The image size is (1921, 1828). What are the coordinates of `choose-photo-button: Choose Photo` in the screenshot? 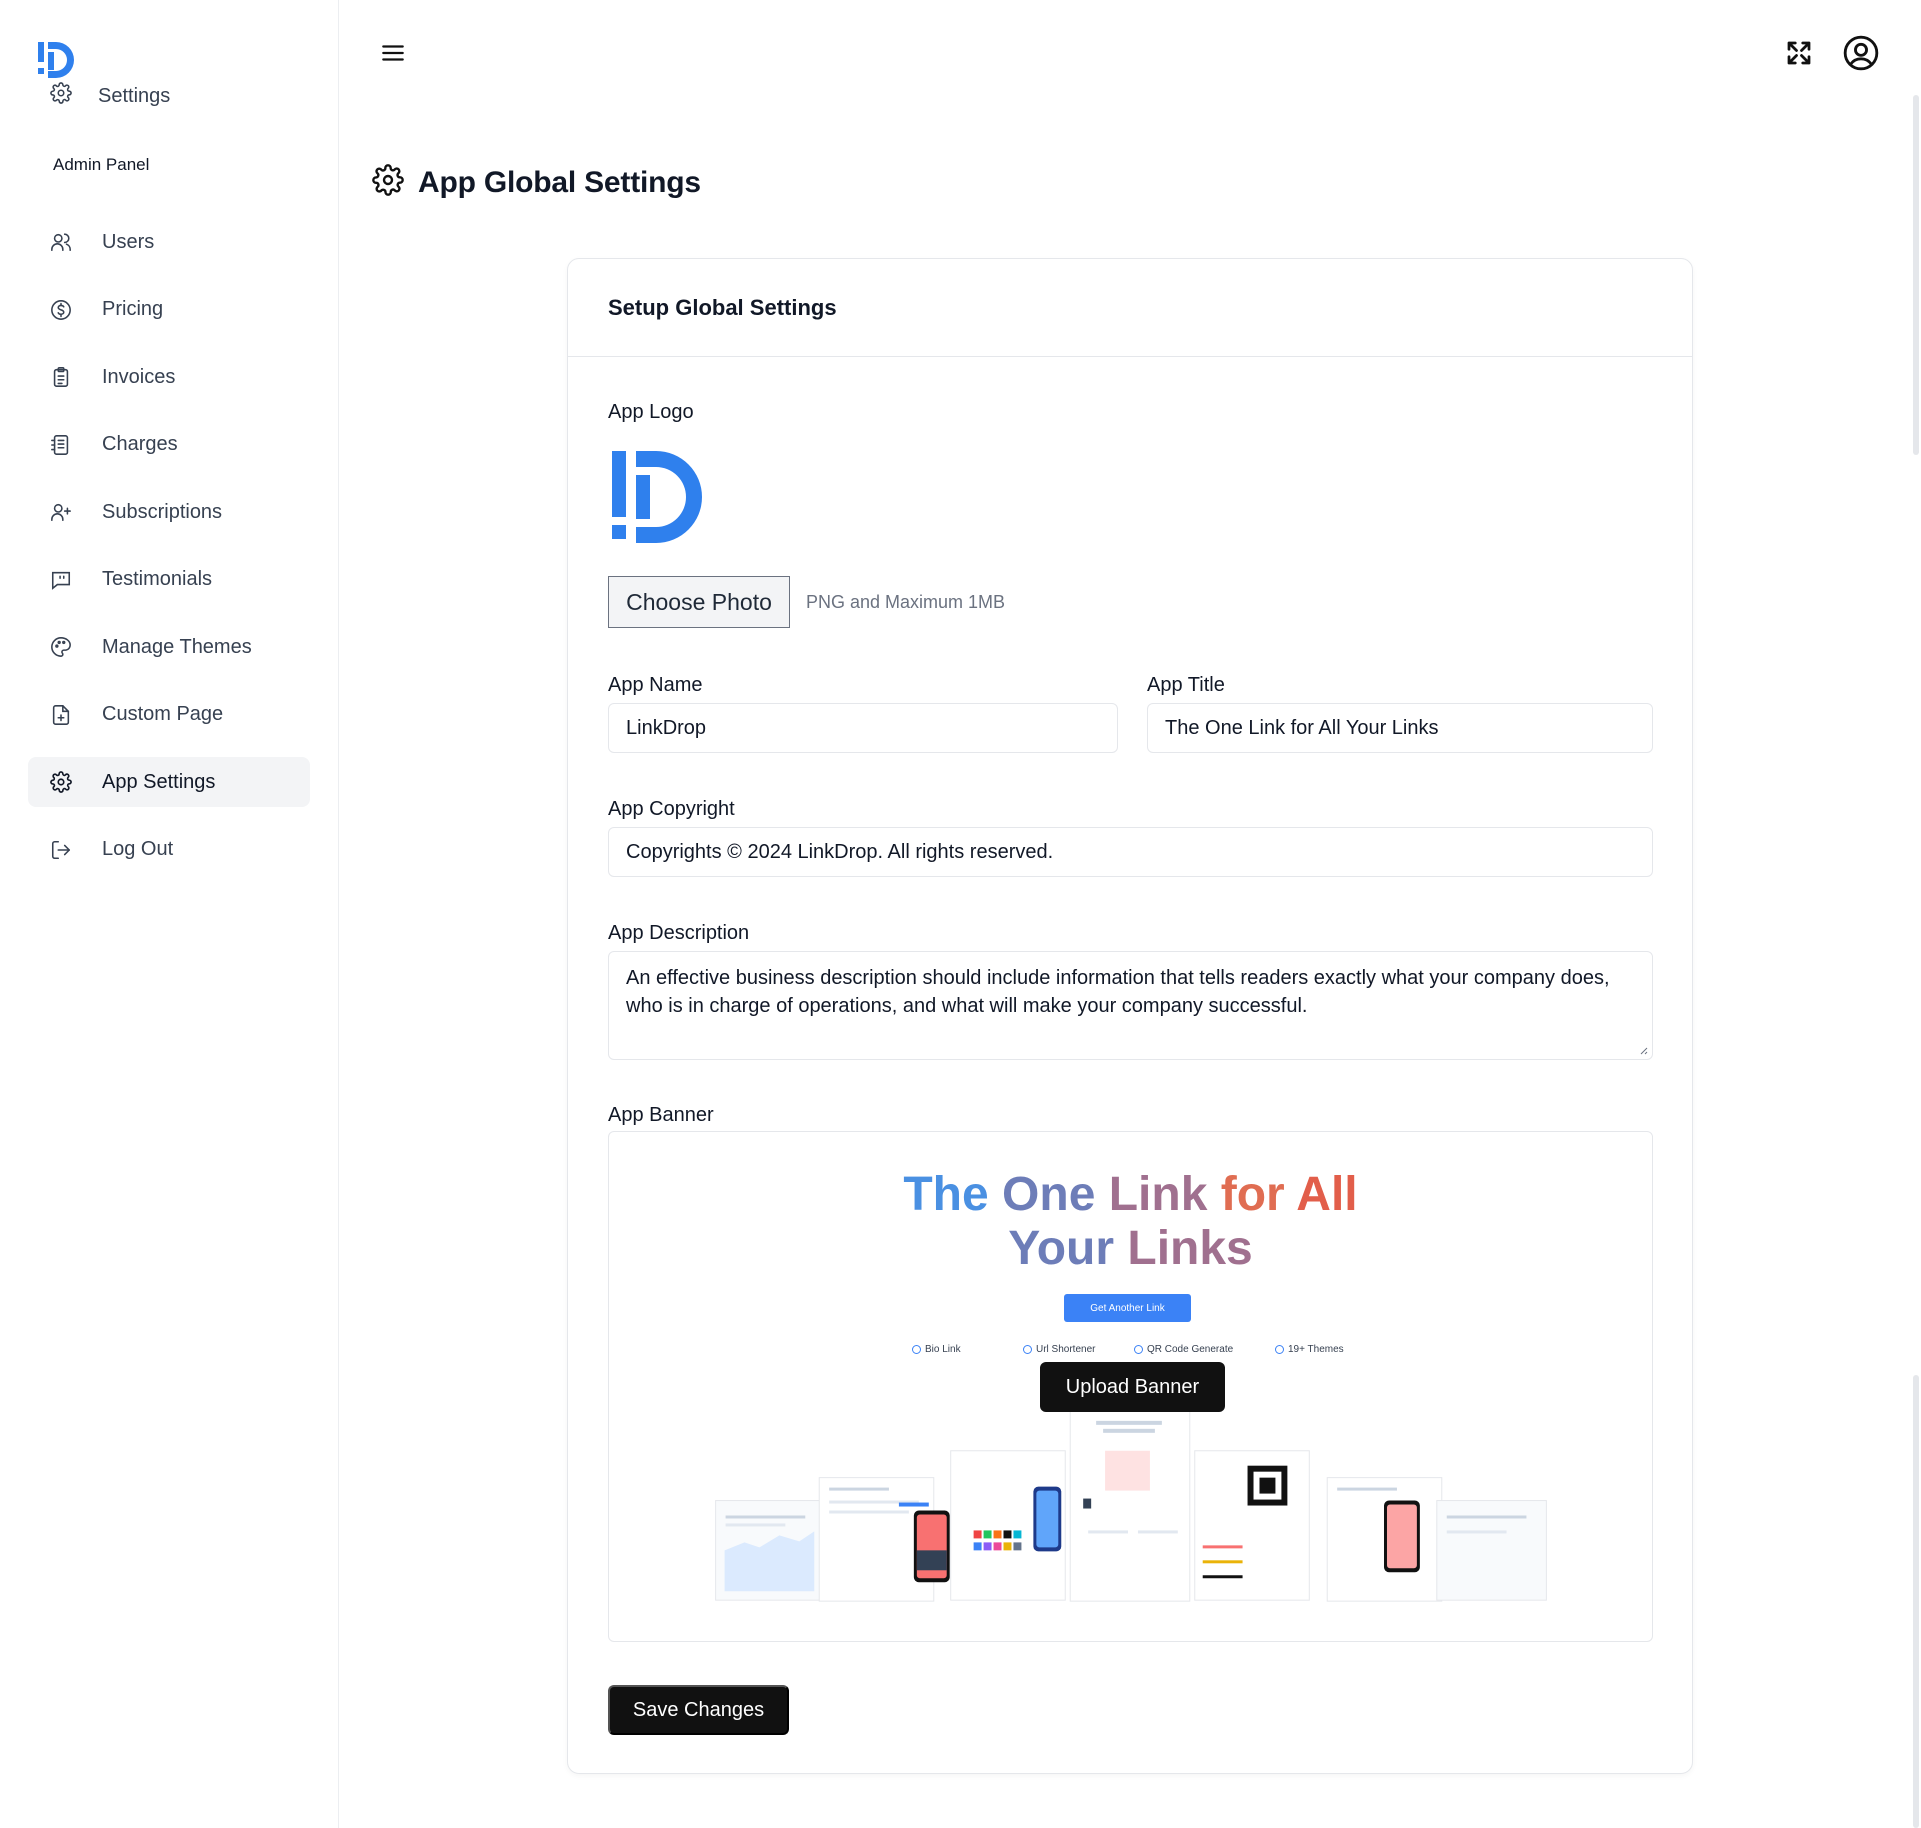 It's located at (699, 602).